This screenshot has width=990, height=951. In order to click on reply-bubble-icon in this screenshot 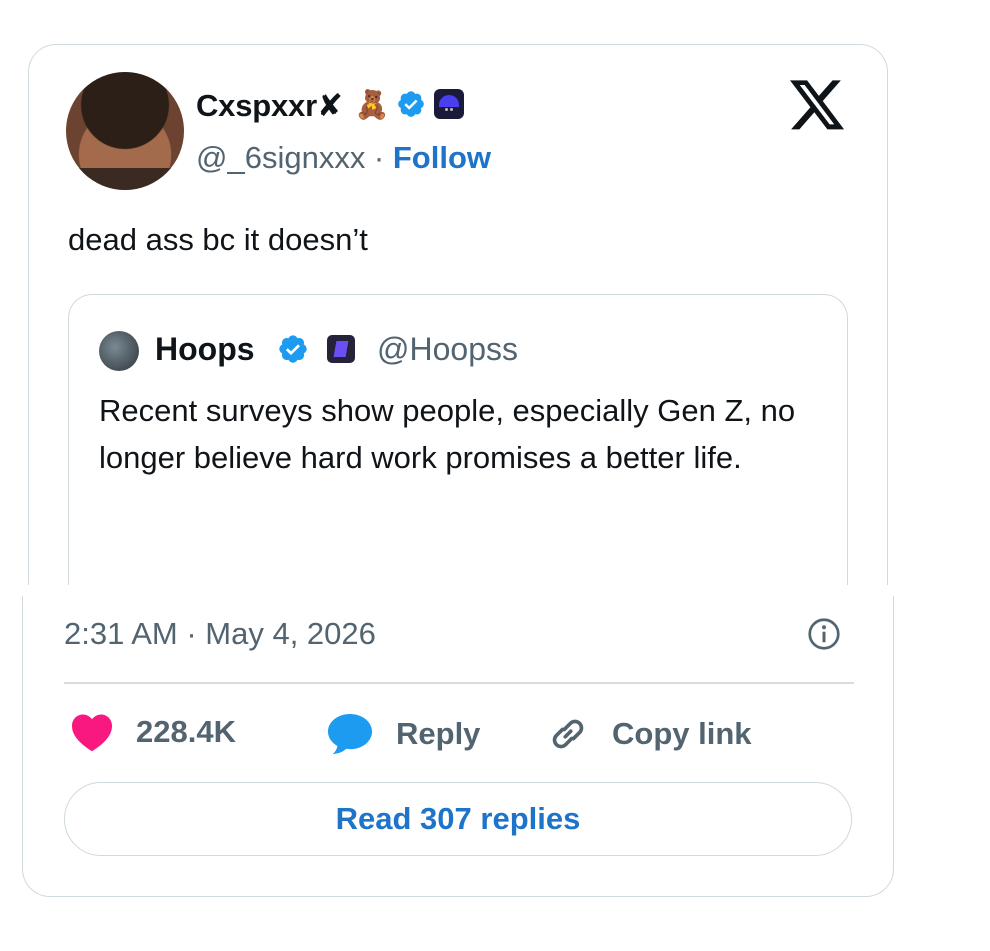, I will do `click(350, 734)`.